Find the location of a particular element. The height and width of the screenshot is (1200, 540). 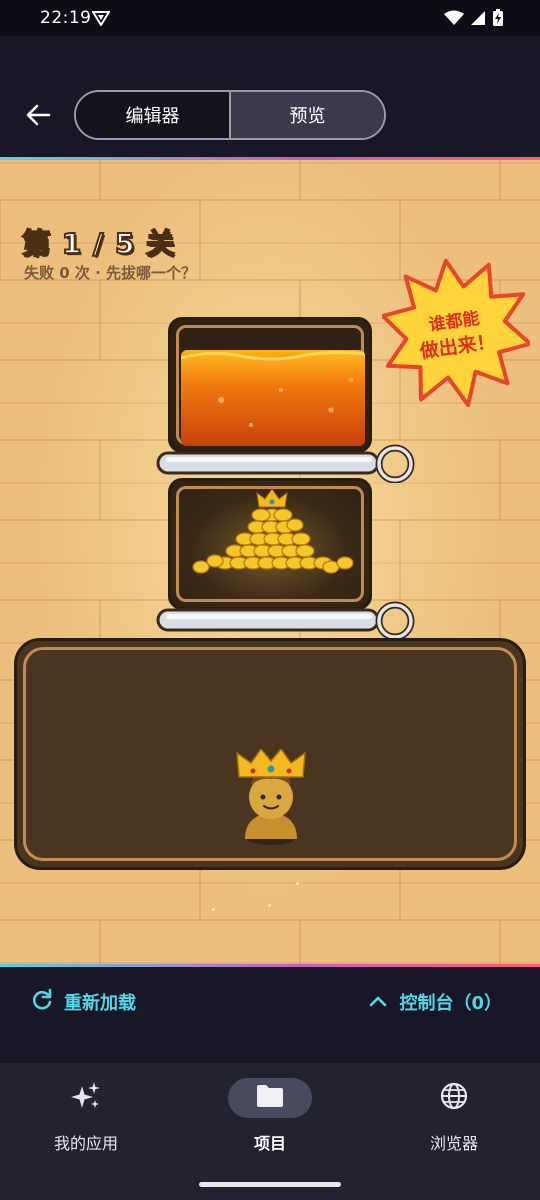

nav-label: 我的应用 is located at coordinates (85, 1143).